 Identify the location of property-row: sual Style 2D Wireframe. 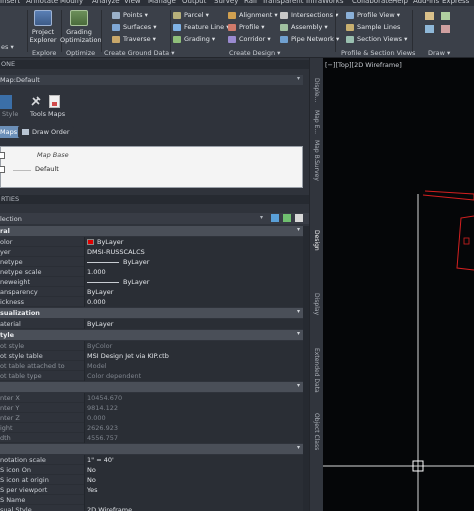
(151, 508).